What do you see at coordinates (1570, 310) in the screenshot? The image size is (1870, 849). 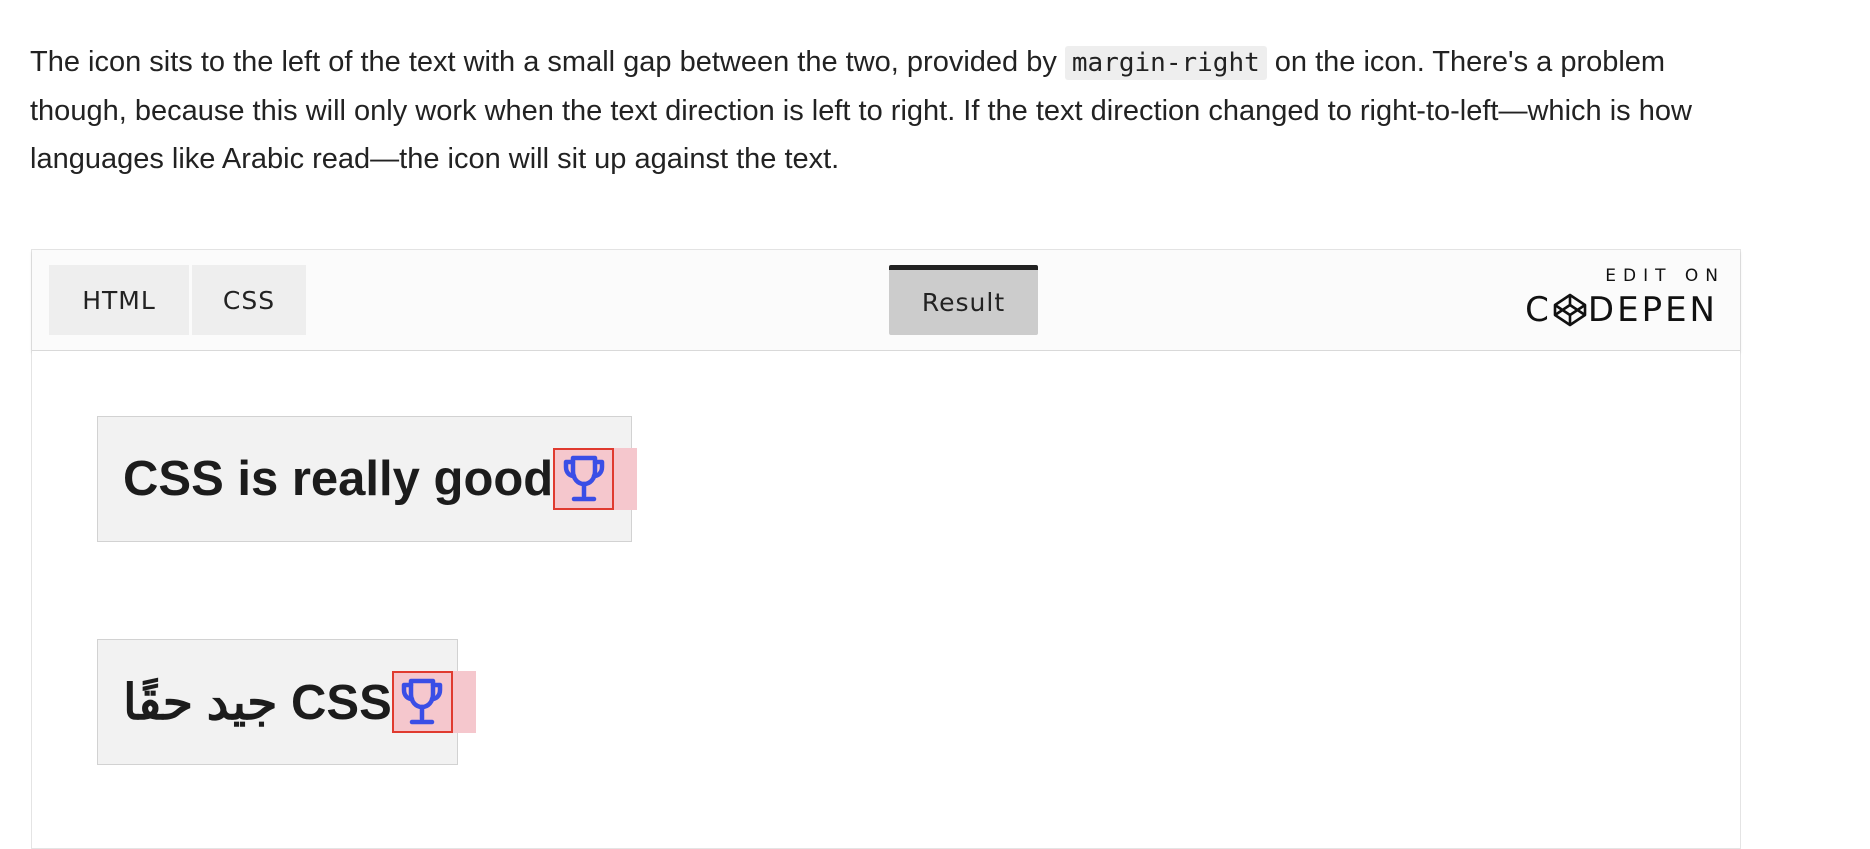 I see `codepen-icon` at bounding box center [1570, 310].